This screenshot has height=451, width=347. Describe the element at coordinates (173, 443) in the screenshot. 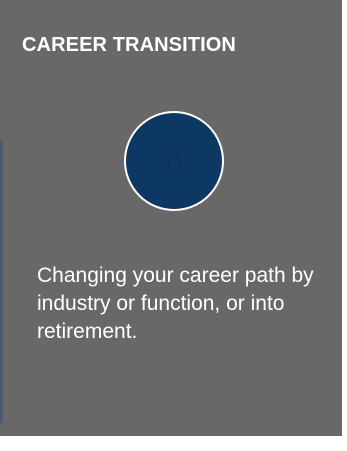

I see `bottom-edge-background` at that location.